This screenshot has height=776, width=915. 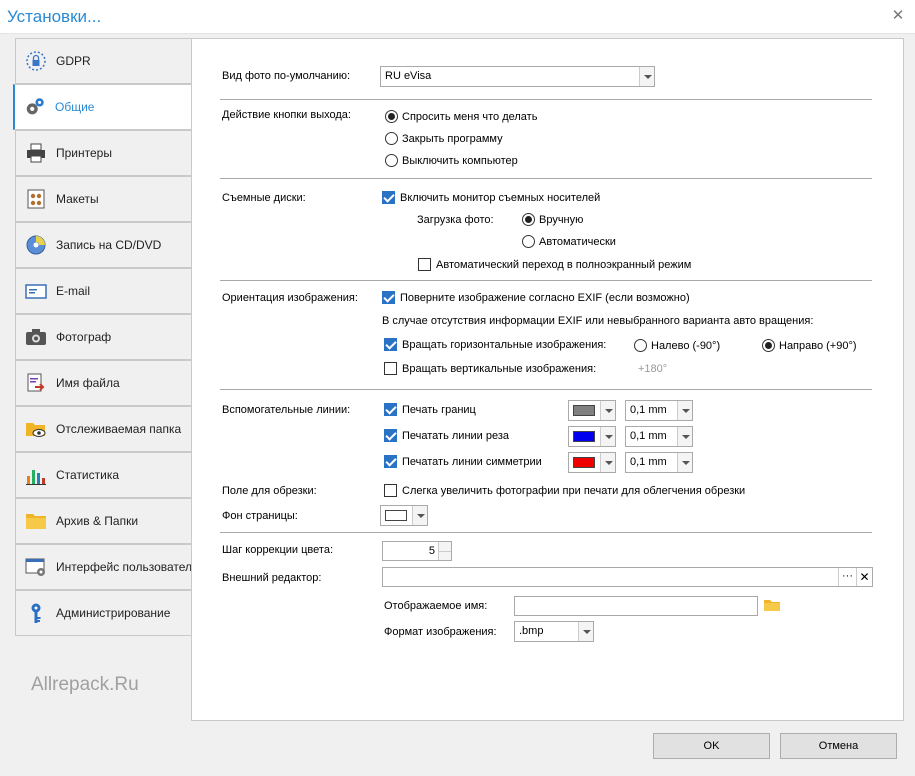 What do you see at coordinates (388, 197) in the screenshot?
I see `monitor-removable-checkbox` at bounding box center [388, 197].